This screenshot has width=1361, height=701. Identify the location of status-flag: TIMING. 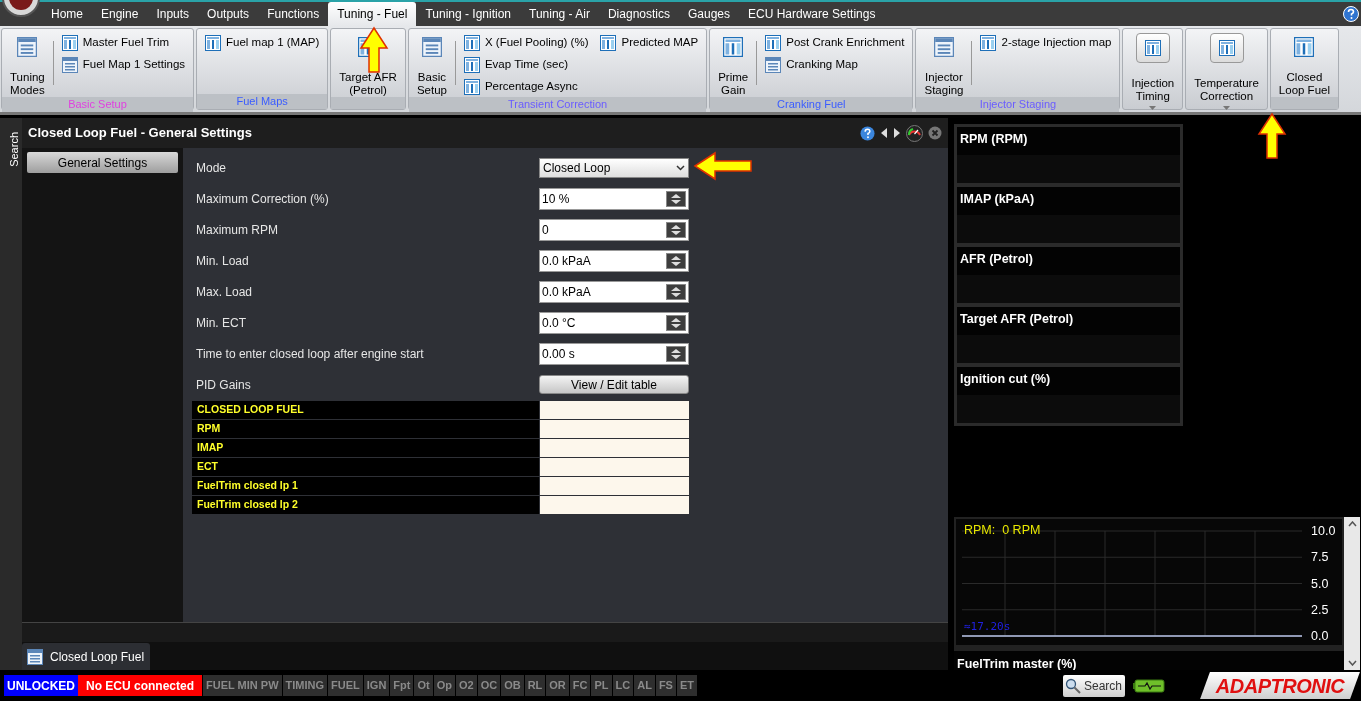
(305, 685).